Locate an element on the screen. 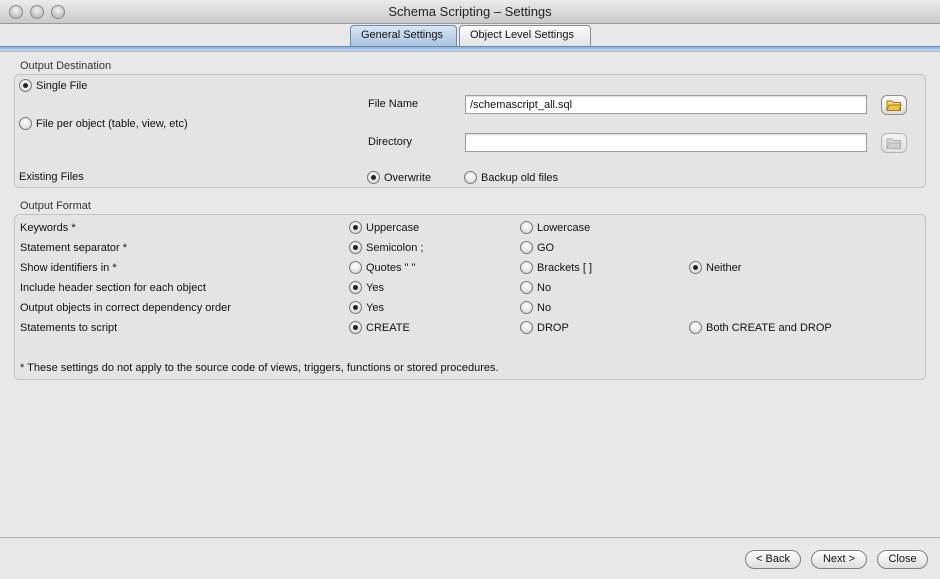 The height and width of the screenshot is (579, 940). overwrite-radio: Overwrite is located at coordinates (399, 177).